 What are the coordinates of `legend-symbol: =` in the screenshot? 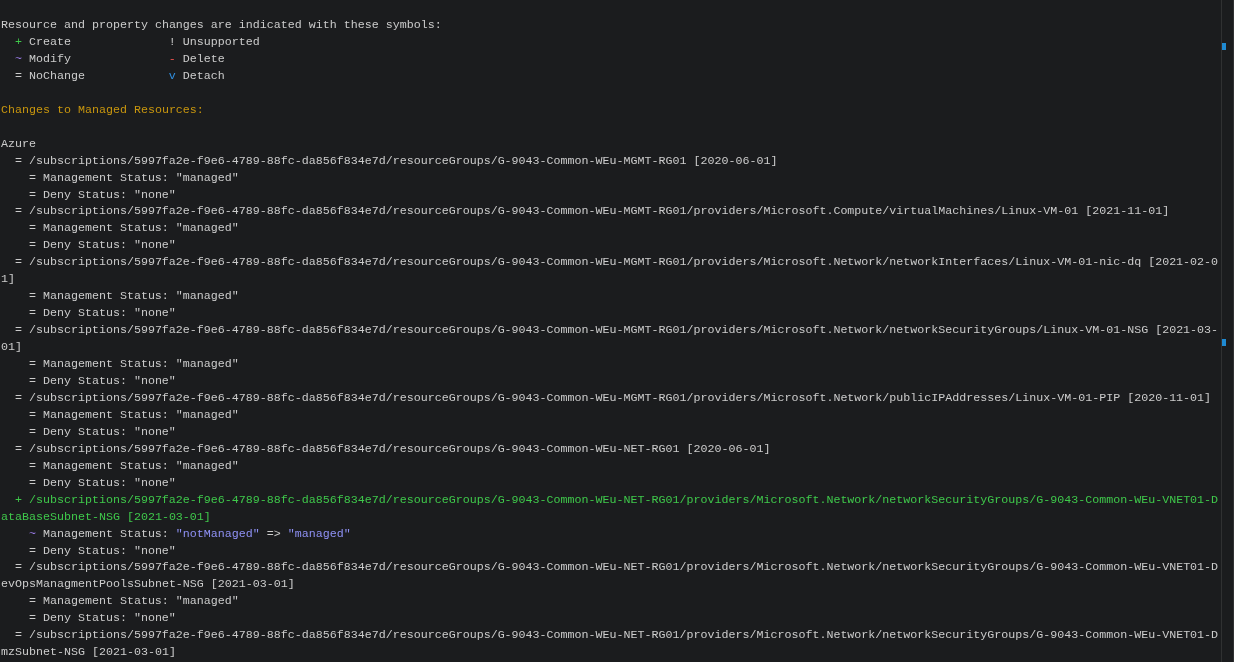 It's located at (18, 75).